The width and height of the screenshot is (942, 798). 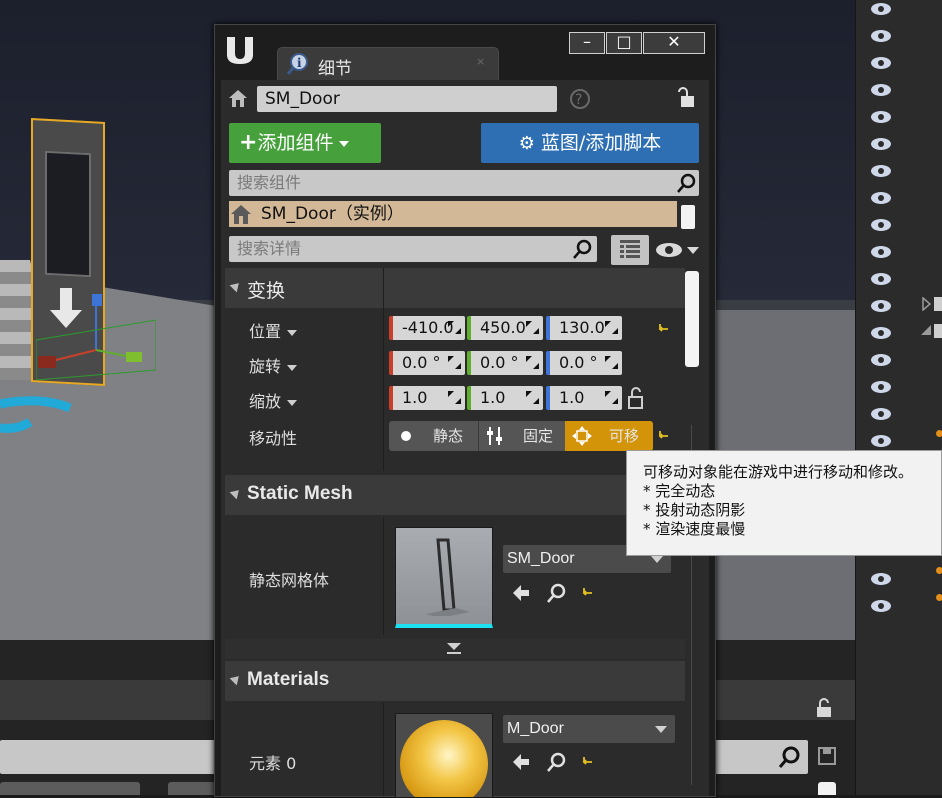 What do you see at coordinates (273, 400) in the screenshot?
I see `scale-label: 缩放` at bounding box center [273, 400].